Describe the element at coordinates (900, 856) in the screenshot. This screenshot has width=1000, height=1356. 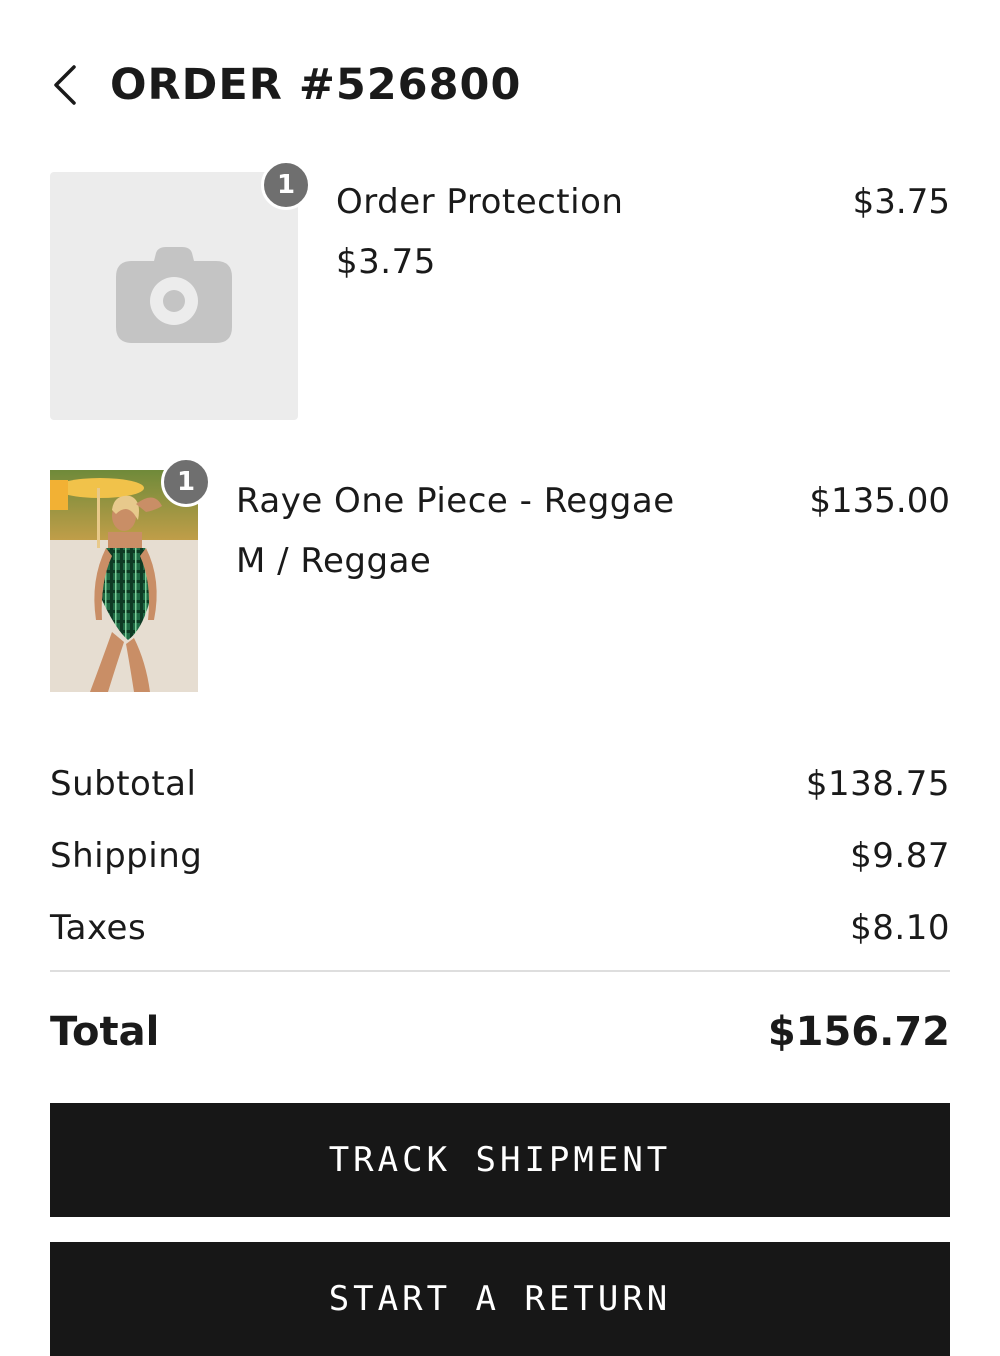
I see `shipping-value: $9.87` at that location.